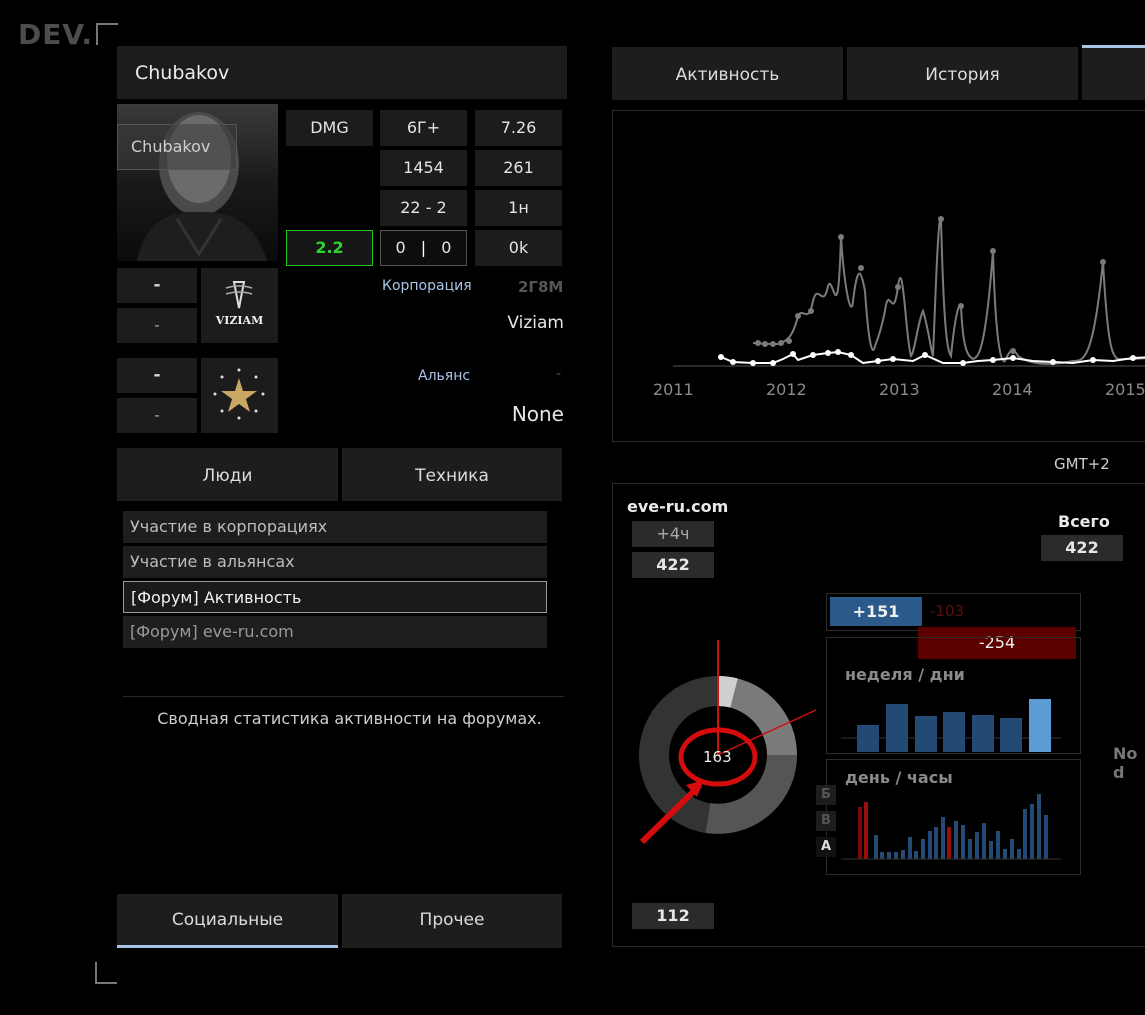  I want to click on stat-6g: 6Г+, so click(423, 128).